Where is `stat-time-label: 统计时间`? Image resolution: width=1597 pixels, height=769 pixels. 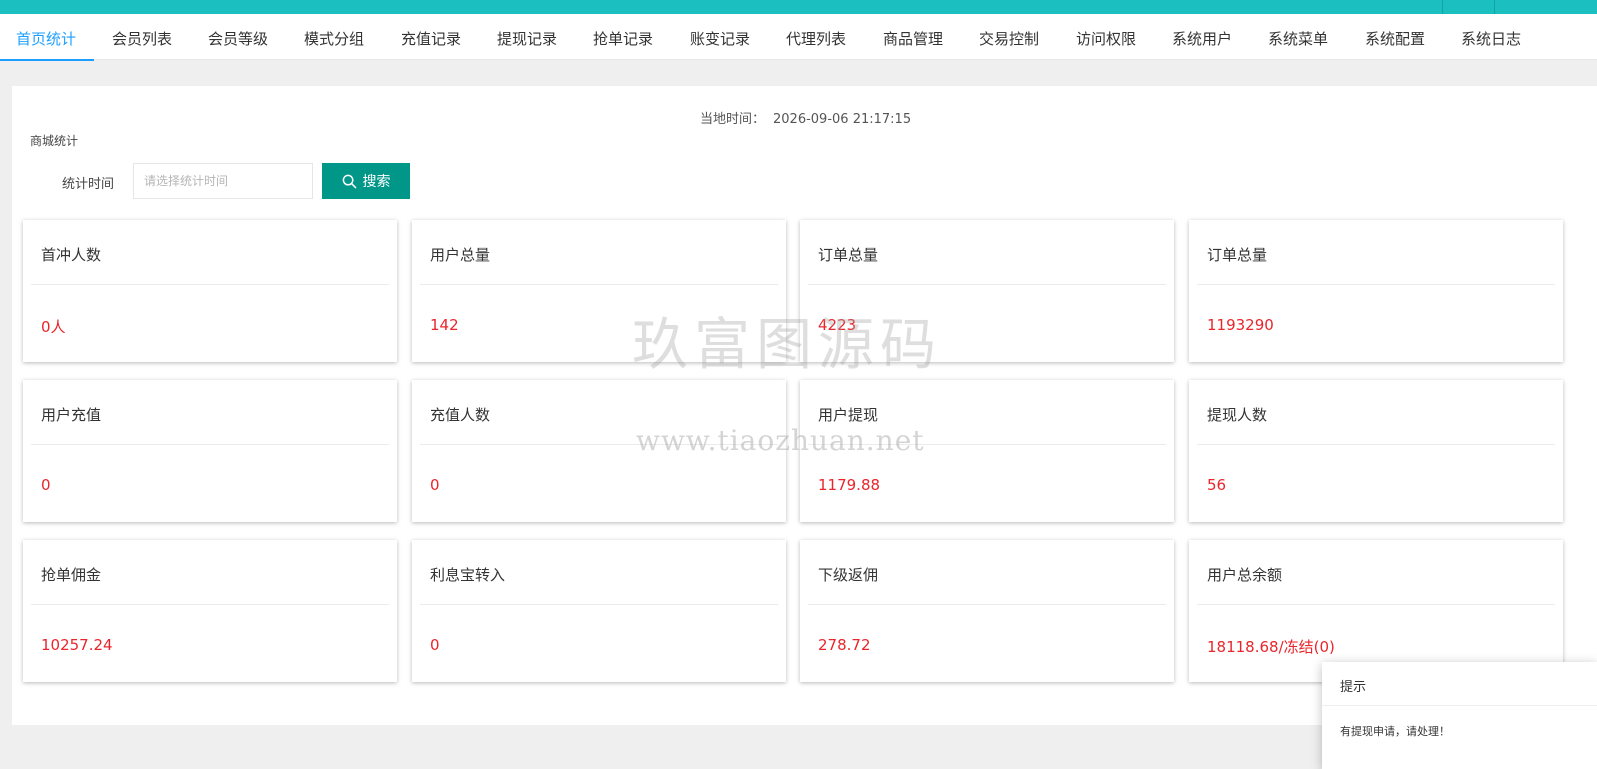 stat-time-label: 统计时间 is located at coordinates (88, 184).